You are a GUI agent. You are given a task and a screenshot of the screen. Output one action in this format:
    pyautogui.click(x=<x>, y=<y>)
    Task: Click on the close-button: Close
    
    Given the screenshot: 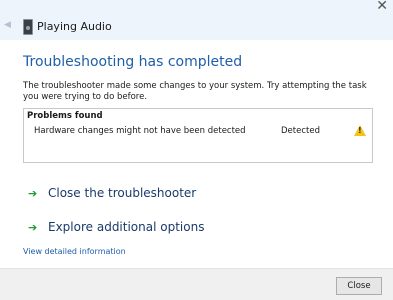 What is the action you would take?
    pyautogui.click(x=359, y=286)
    